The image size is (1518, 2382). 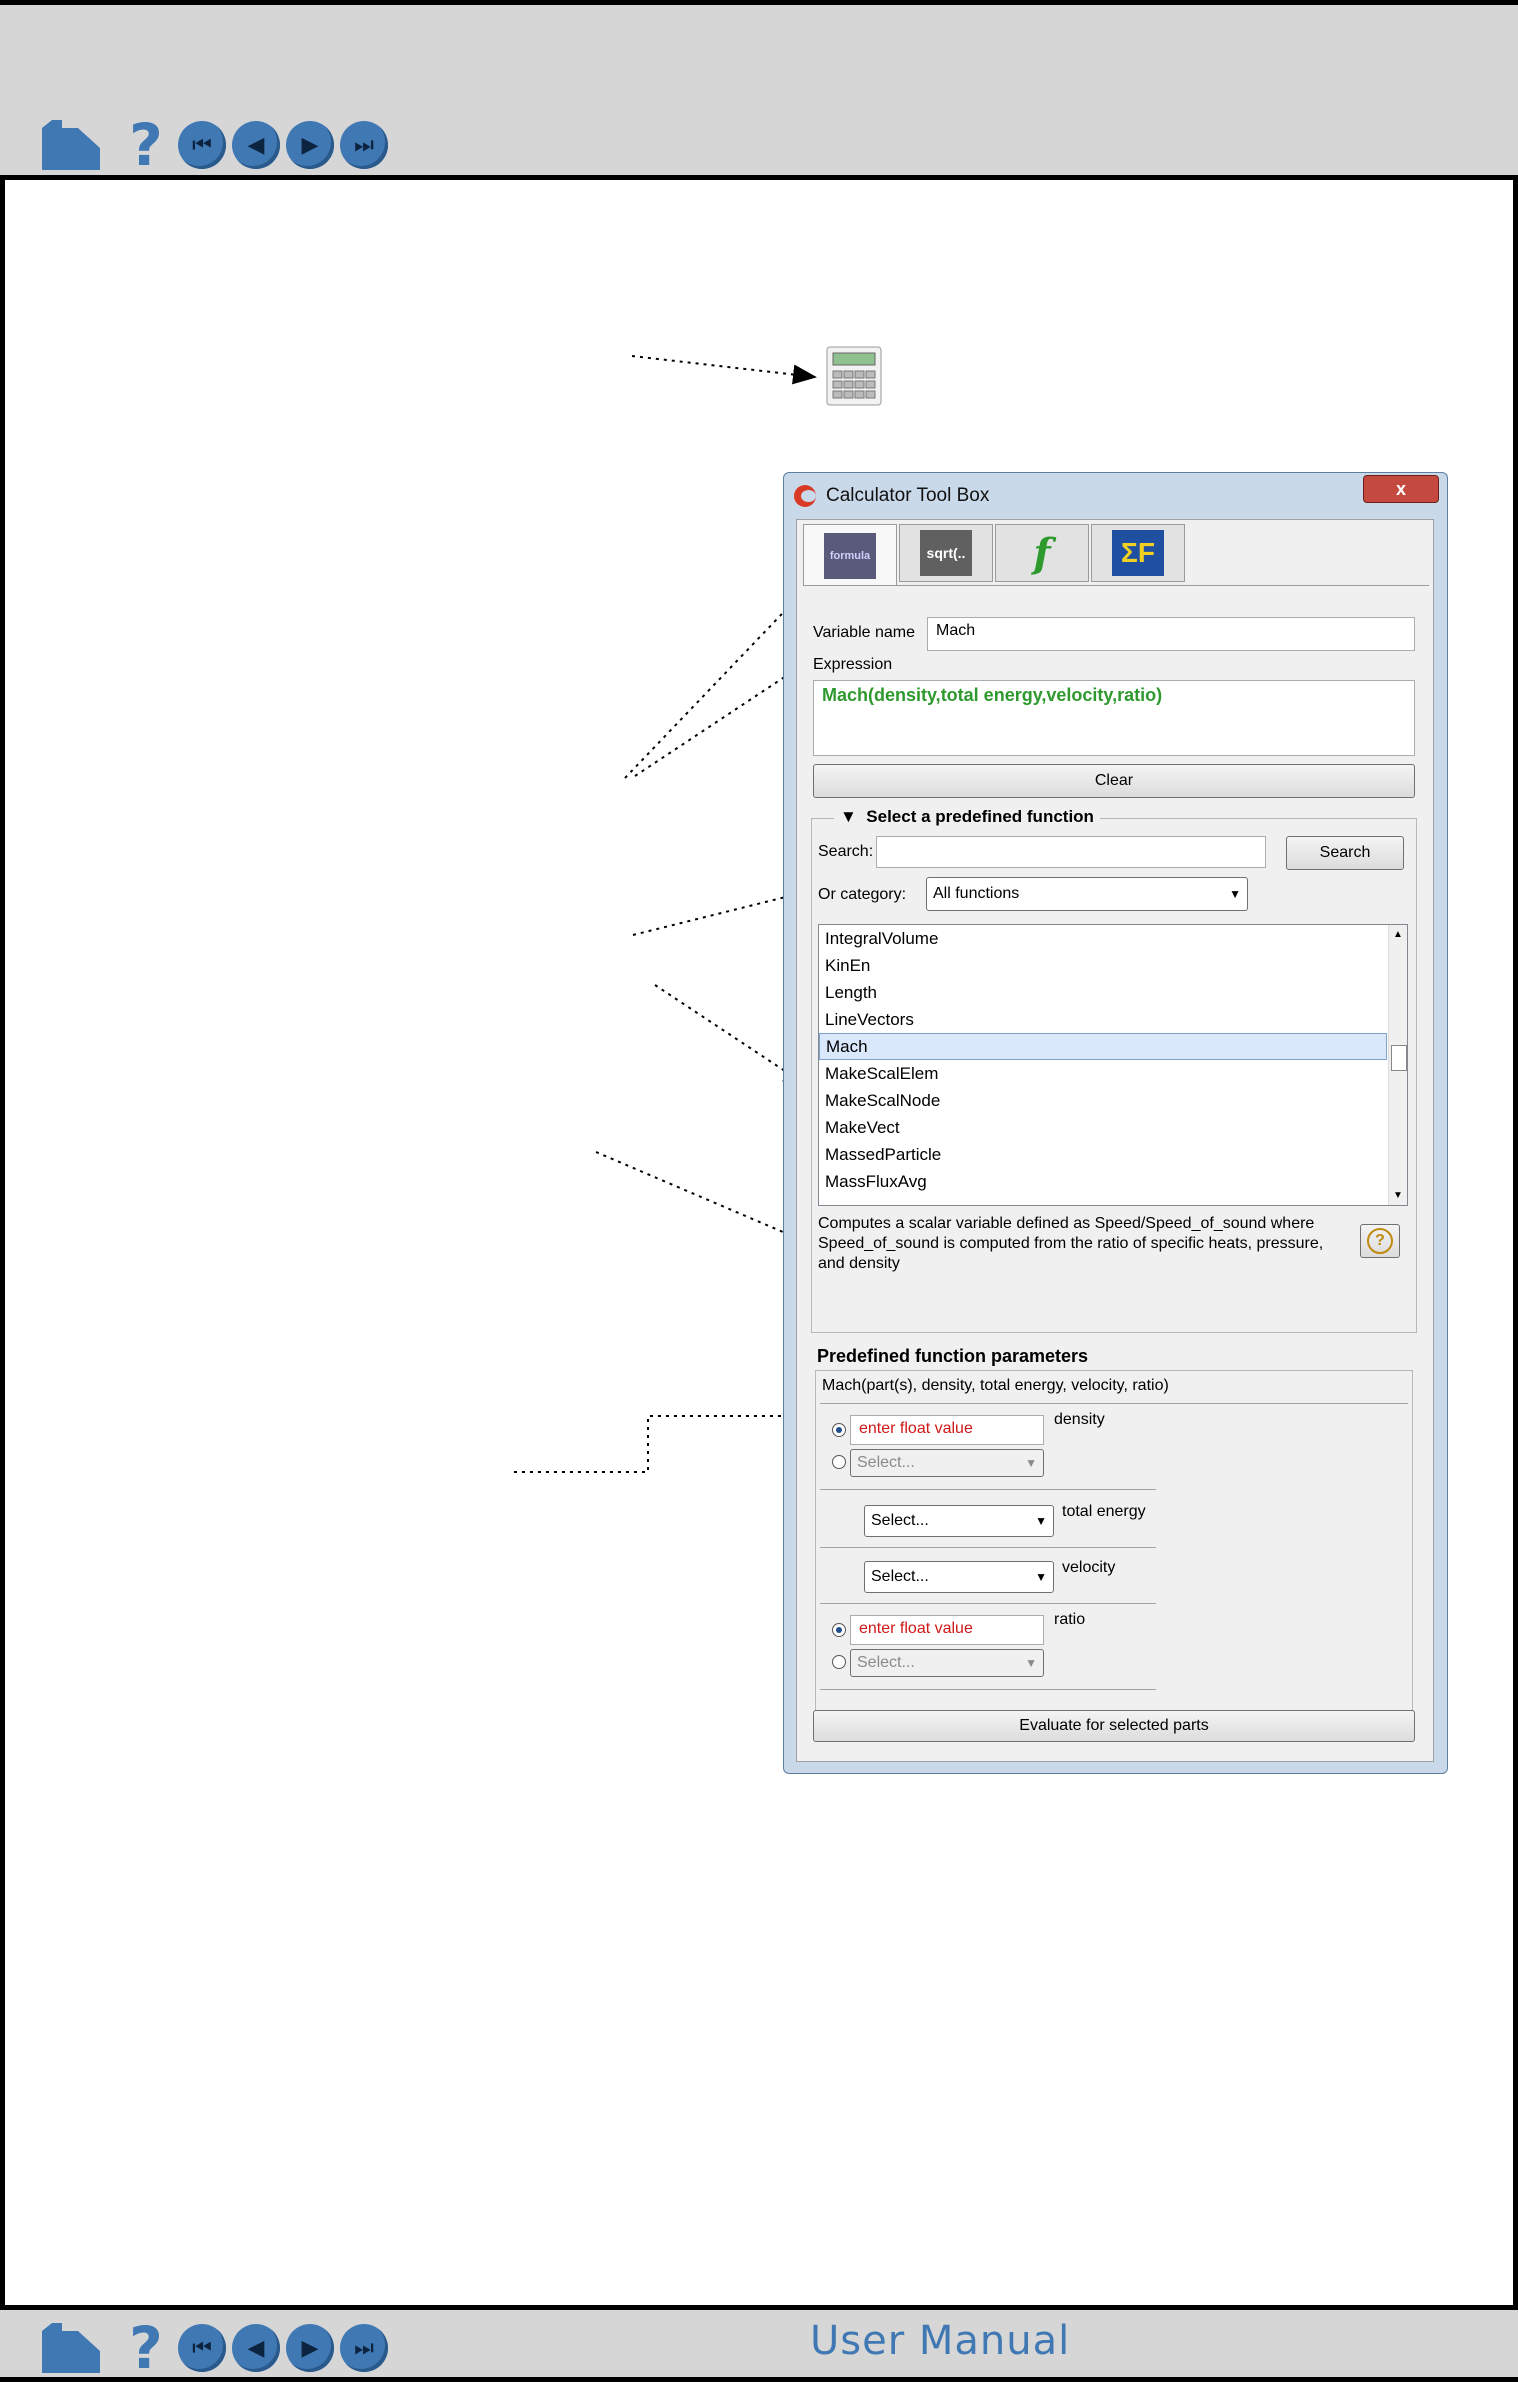 What do you see at coordinates (71, 2348) in the screenshot?
I see `home-icon` at bounding box center [71, 2348].